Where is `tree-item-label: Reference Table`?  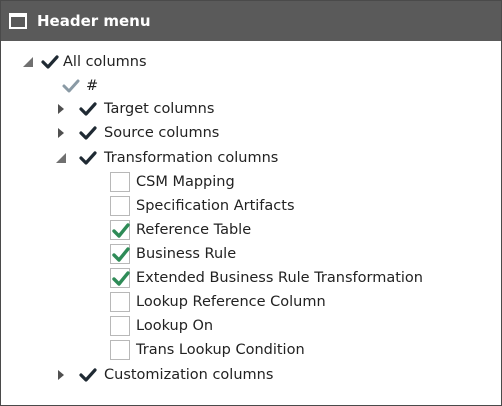 tree-item-label: Reference Table is located at coordinates (194, 230).